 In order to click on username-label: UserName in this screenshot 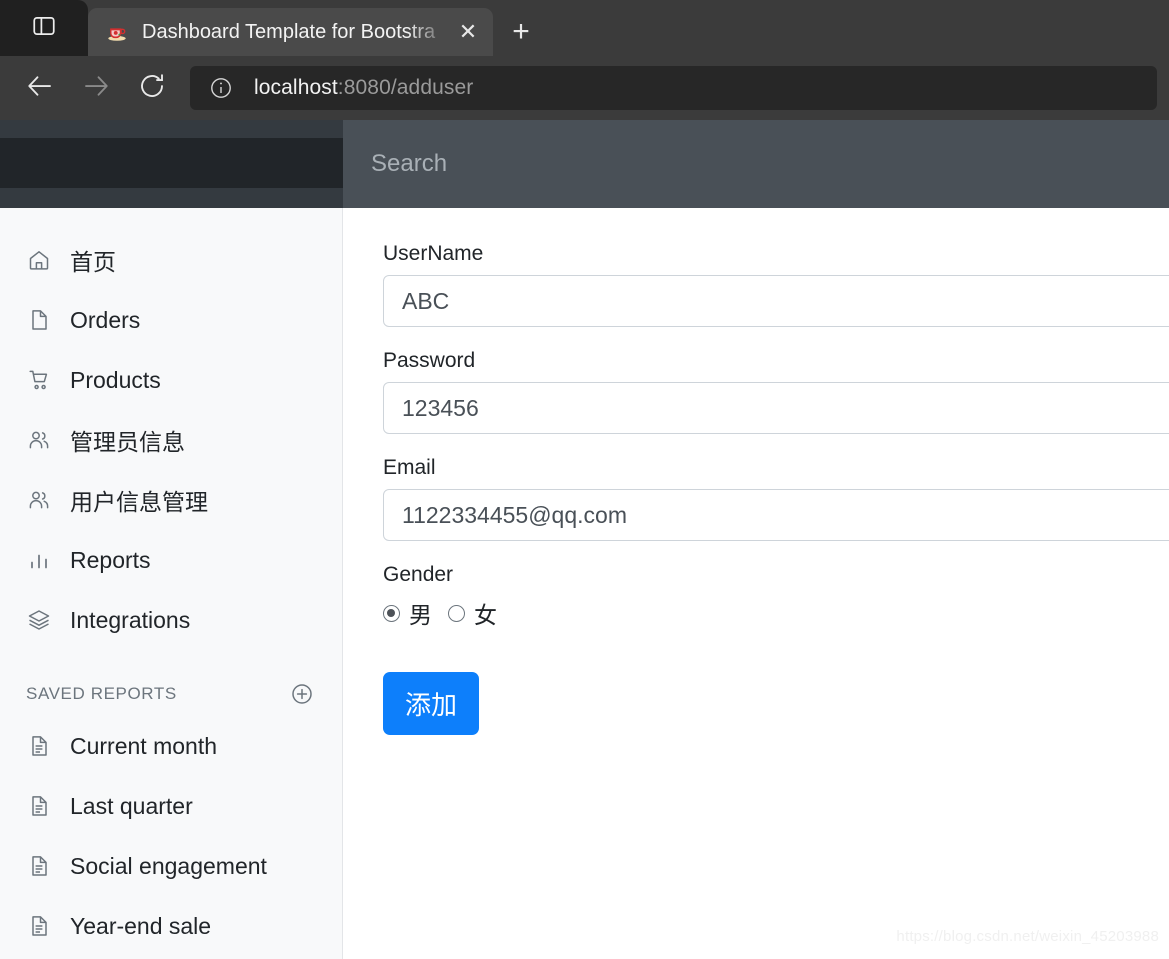, I will do `click(433, 253)`.